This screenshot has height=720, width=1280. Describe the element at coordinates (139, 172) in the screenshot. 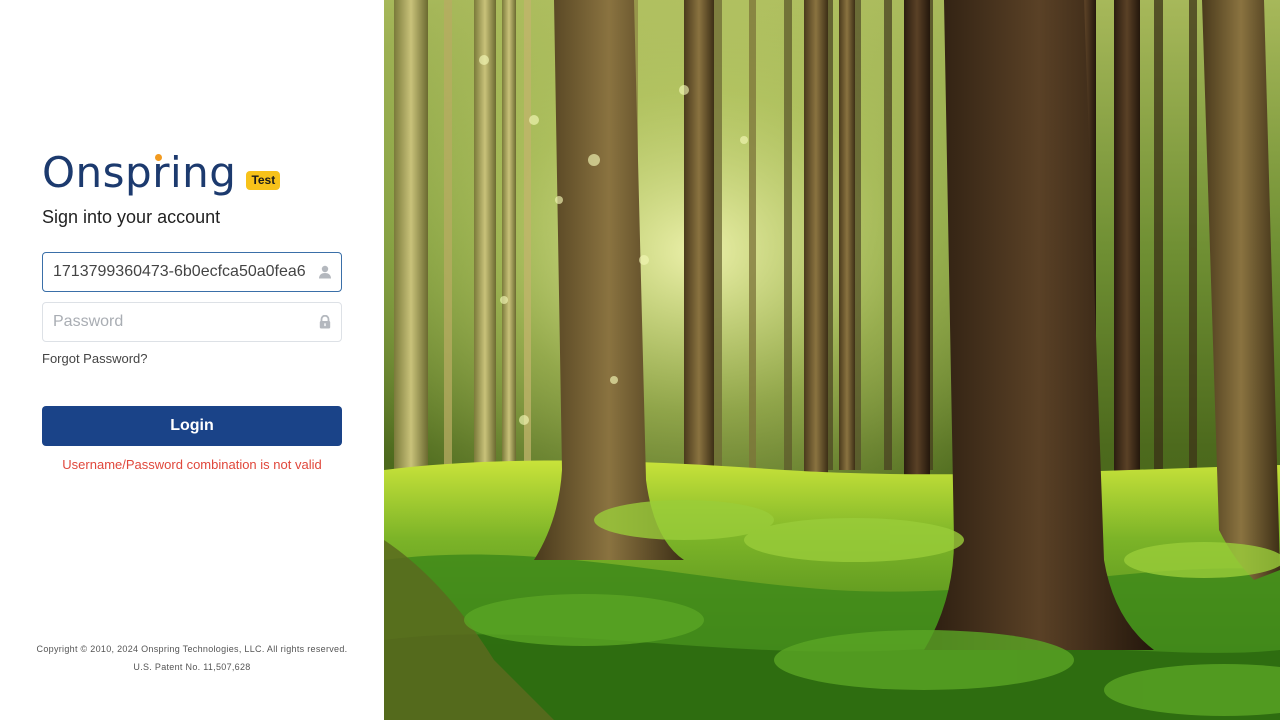

I see `logo-wordmark: Onspring` at that location.